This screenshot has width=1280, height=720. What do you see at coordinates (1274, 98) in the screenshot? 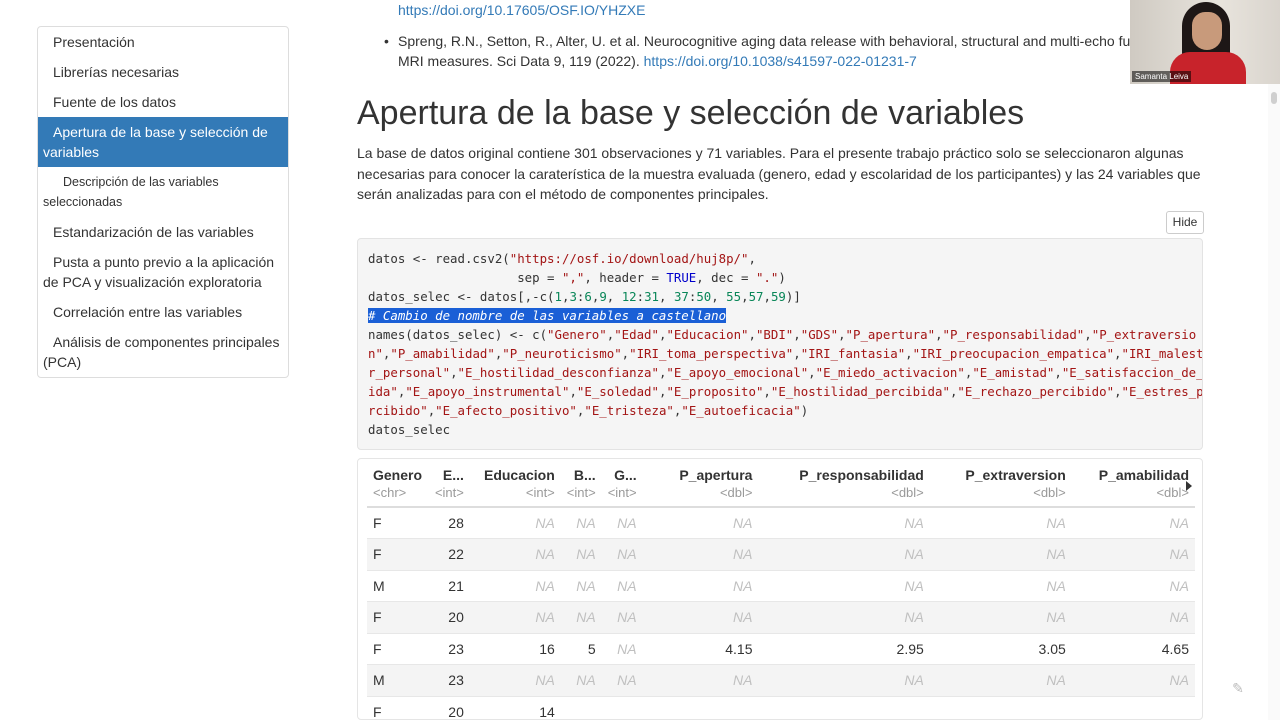
I see `scrollbar-thumb` at bounding box center [1274, 98].